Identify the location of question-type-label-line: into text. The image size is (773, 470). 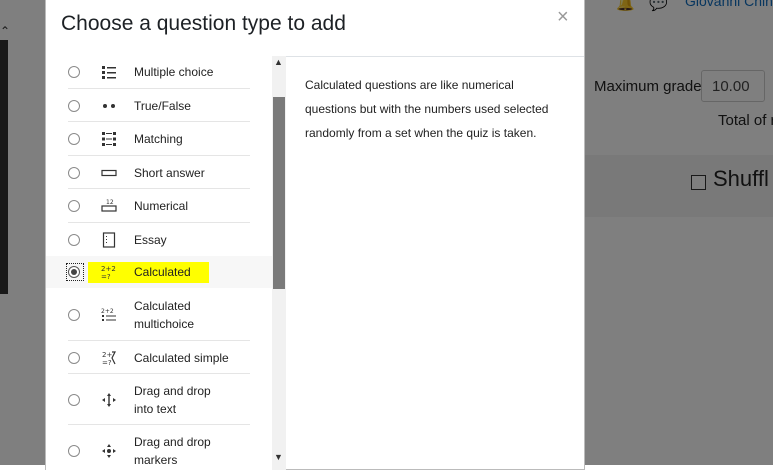
(155, 408).